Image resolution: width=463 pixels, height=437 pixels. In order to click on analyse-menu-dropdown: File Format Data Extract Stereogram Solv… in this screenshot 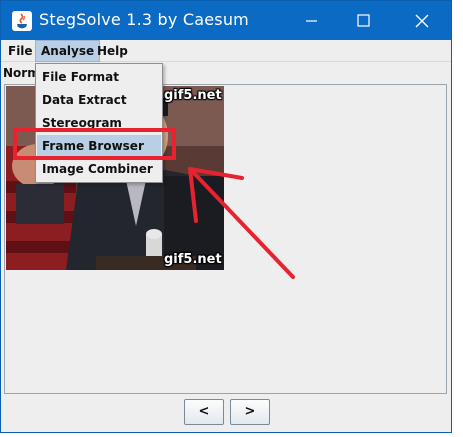, I will do `click(99, 123)`.